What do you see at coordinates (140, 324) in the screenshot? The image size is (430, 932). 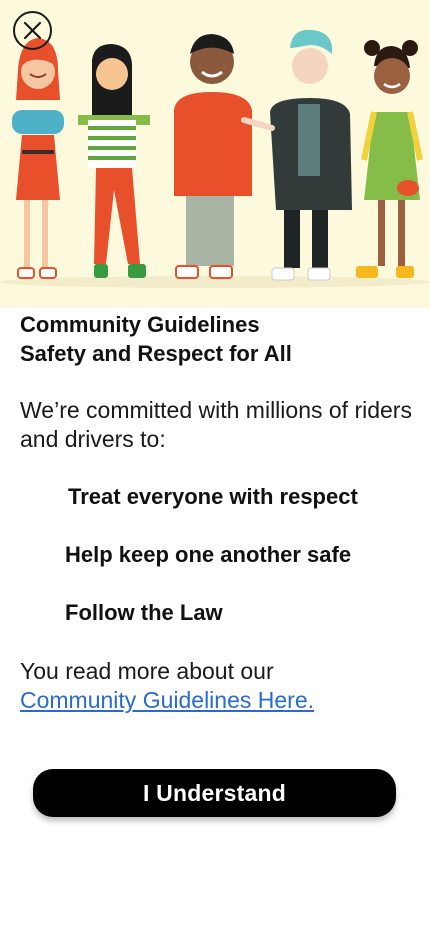 I see `page-title: Community Guidelines` at bounding box center [140, 324].